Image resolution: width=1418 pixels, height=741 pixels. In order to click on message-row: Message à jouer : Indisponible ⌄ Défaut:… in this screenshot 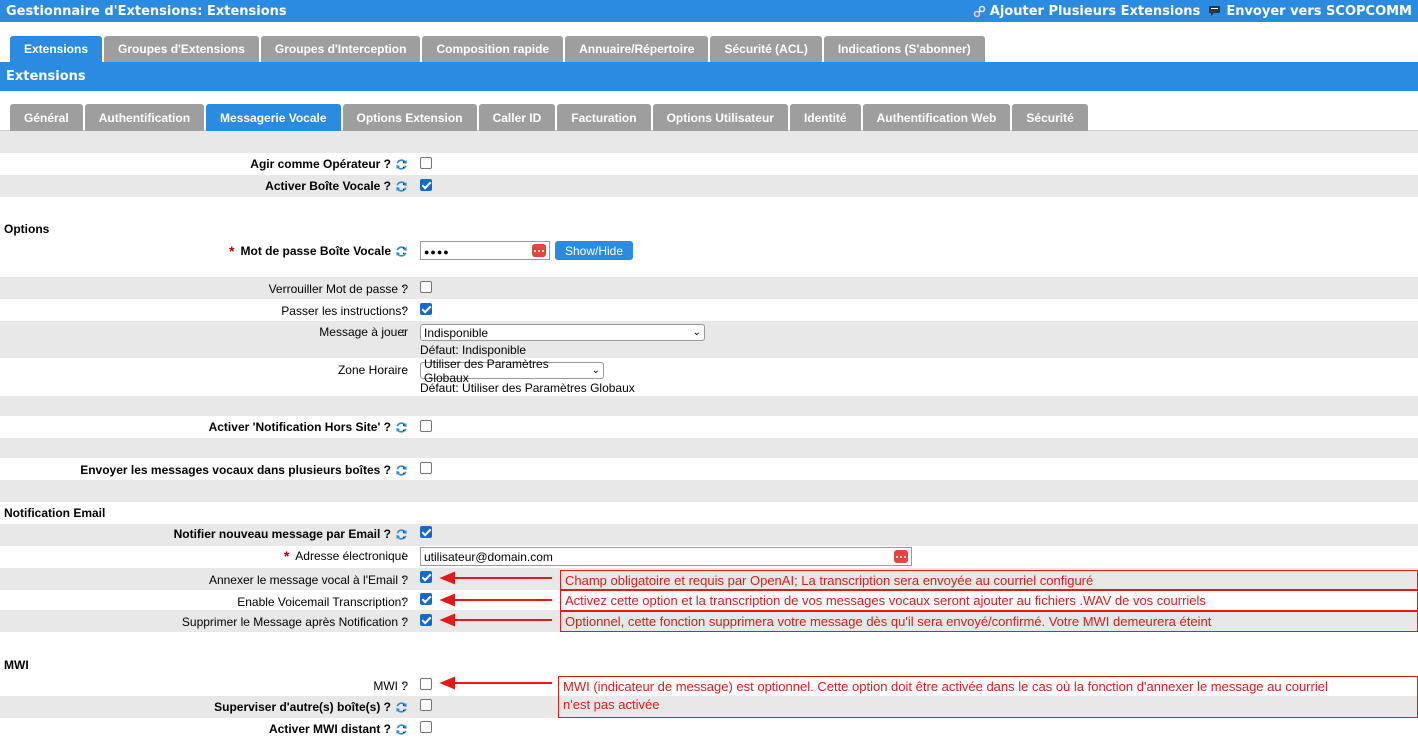, I will do `click(709, 340)`.